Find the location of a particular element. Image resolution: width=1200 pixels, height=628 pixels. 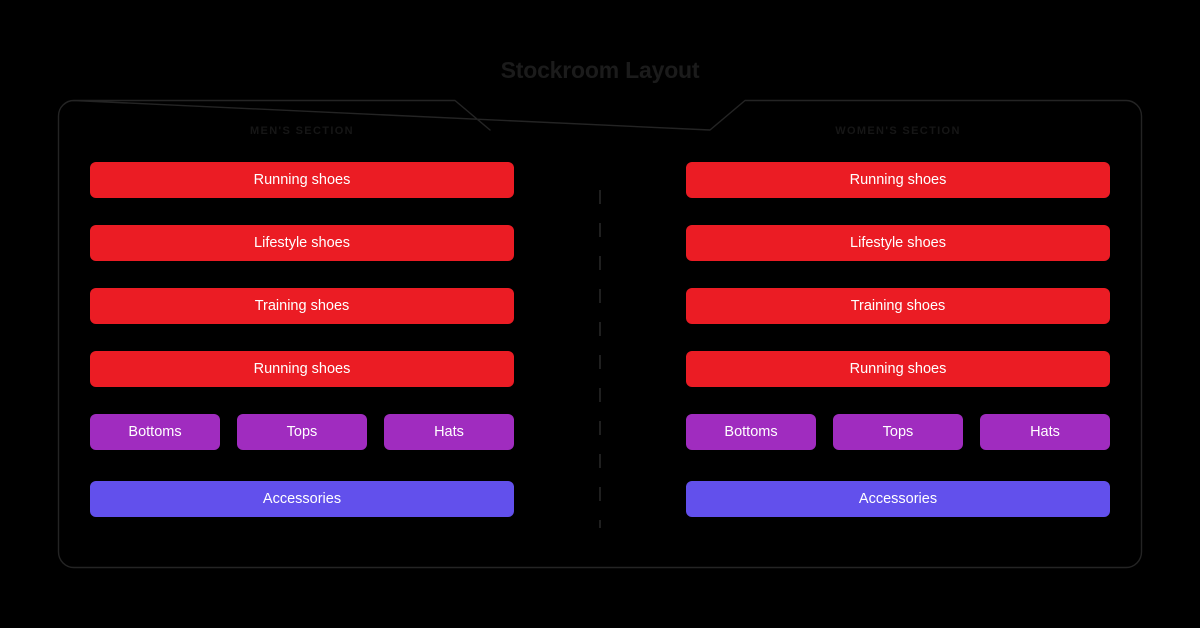

bar-womens-shoes-3: Training shoes is located at coordinates (898, 306).